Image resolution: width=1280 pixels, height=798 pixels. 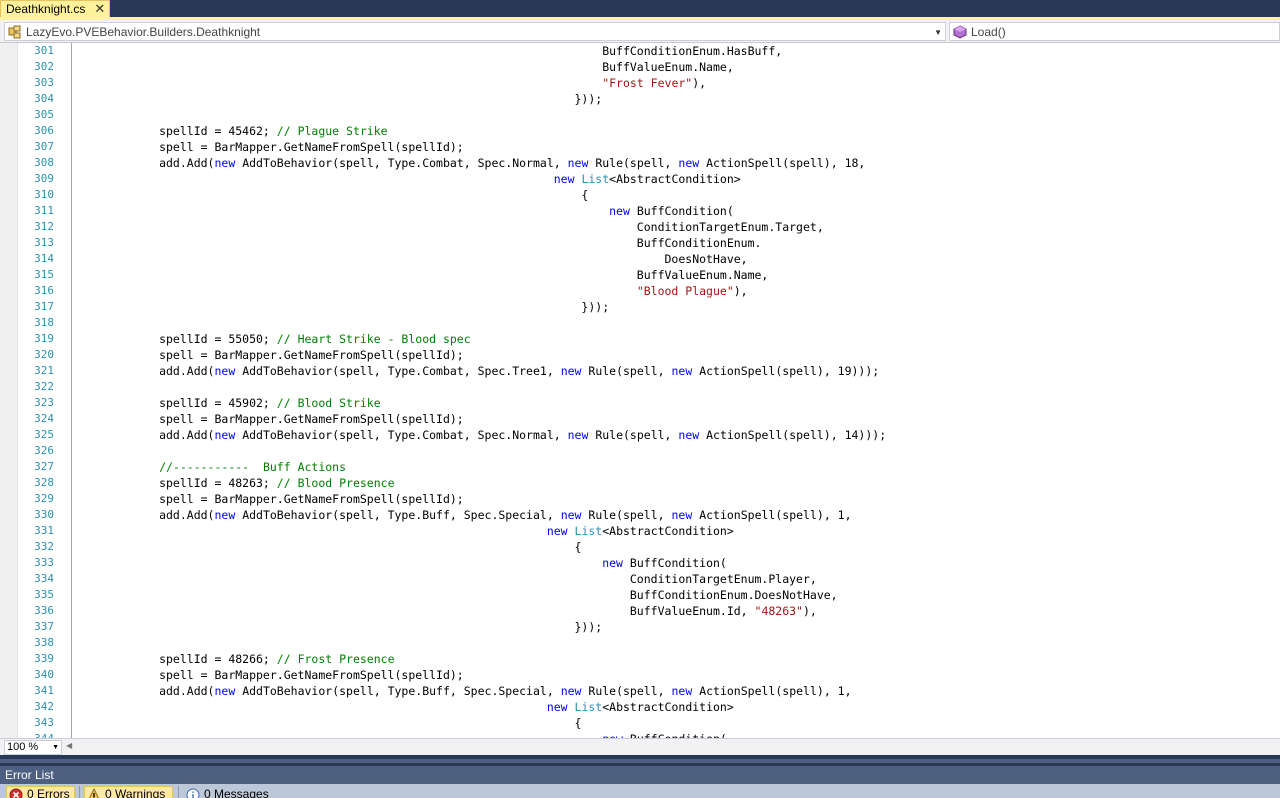 What do you see at coordinates (44, 274) in the screenshot?
I see `line-number: 315` at bounding box center [44, 274].